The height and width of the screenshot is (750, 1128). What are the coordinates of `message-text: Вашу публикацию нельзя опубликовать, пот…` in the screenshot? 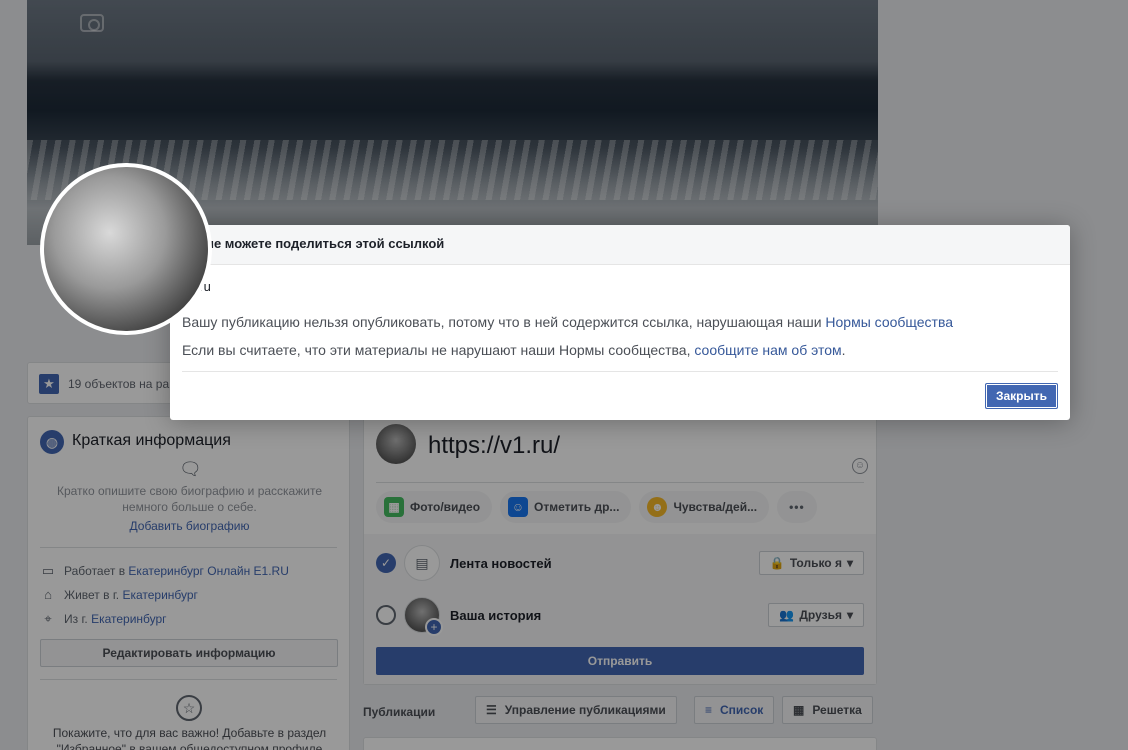 It's located at (502, 322).